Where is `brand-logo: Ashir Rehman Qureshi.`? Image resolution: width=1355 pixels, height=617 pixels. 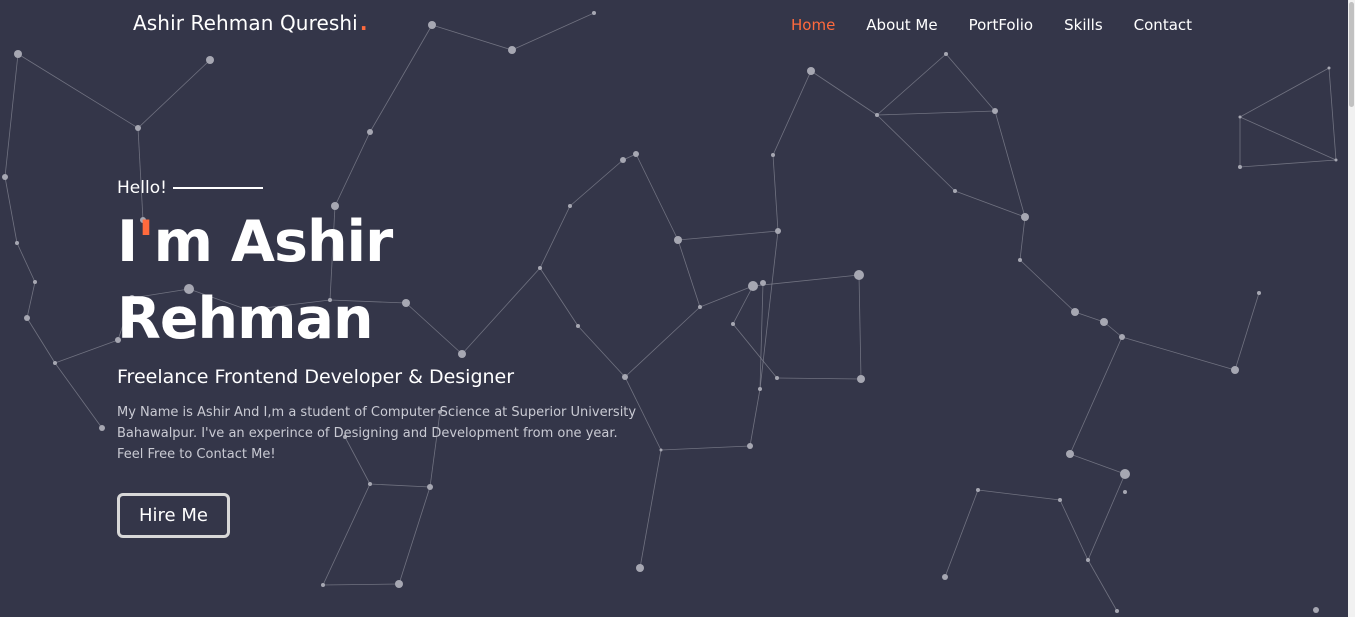
brand-logo: Ashir Rehman Qureshi. is located at coordinates (250, 23).